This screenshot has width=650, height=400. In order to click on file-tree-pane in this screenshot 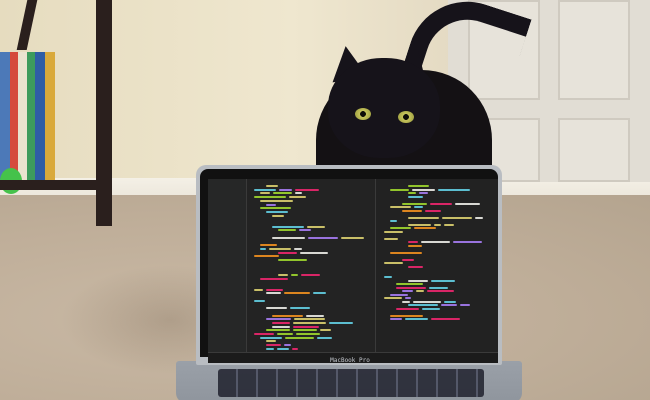, I will do `click(227, 271)`.